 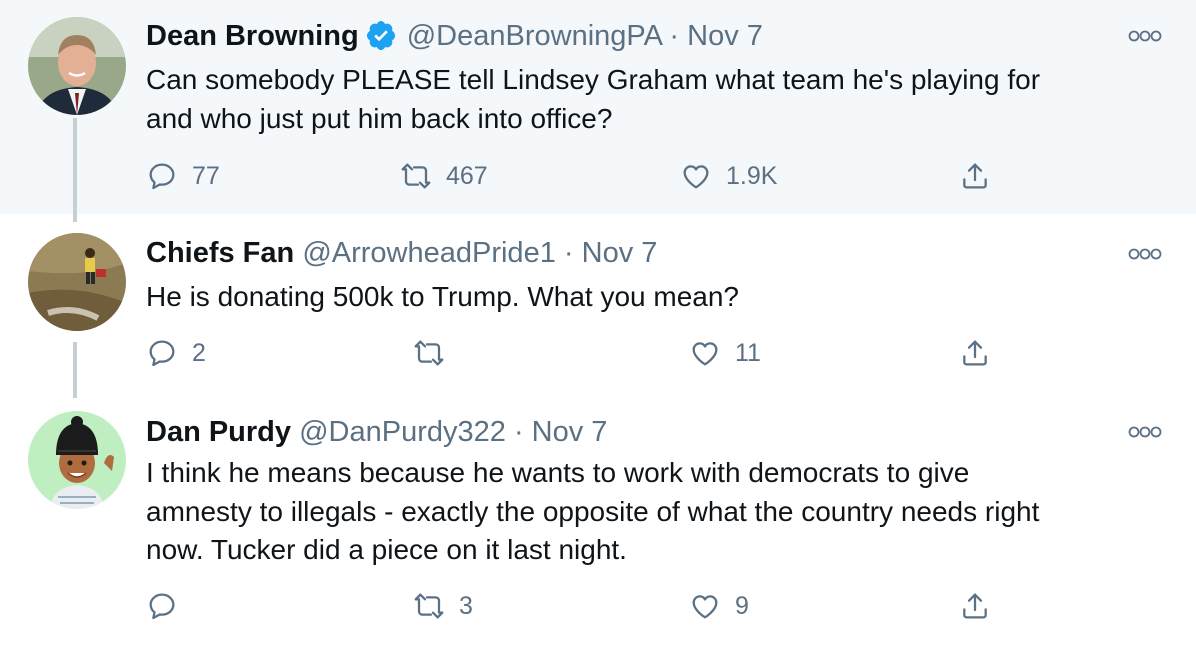 What do you see at coordinates (402, 432) in the screenshot?
I see `handle: @DanPurdy322` at bounding box center [402, 432].